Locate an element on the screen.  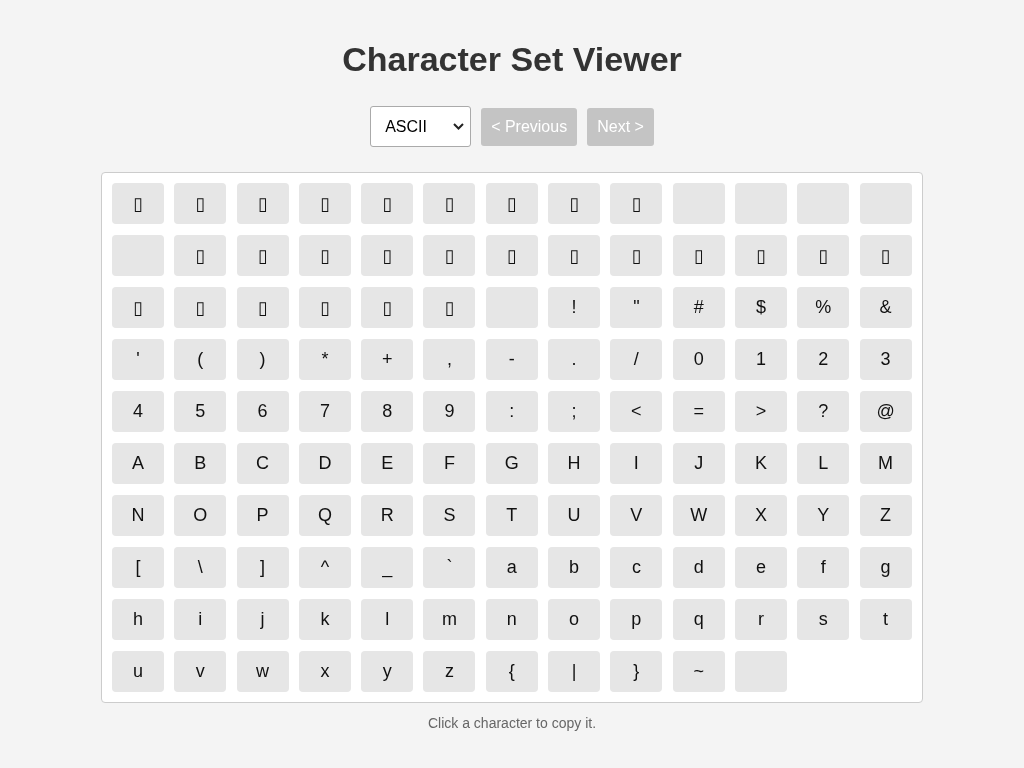
character-button: } is located at coordinates (636, 671).